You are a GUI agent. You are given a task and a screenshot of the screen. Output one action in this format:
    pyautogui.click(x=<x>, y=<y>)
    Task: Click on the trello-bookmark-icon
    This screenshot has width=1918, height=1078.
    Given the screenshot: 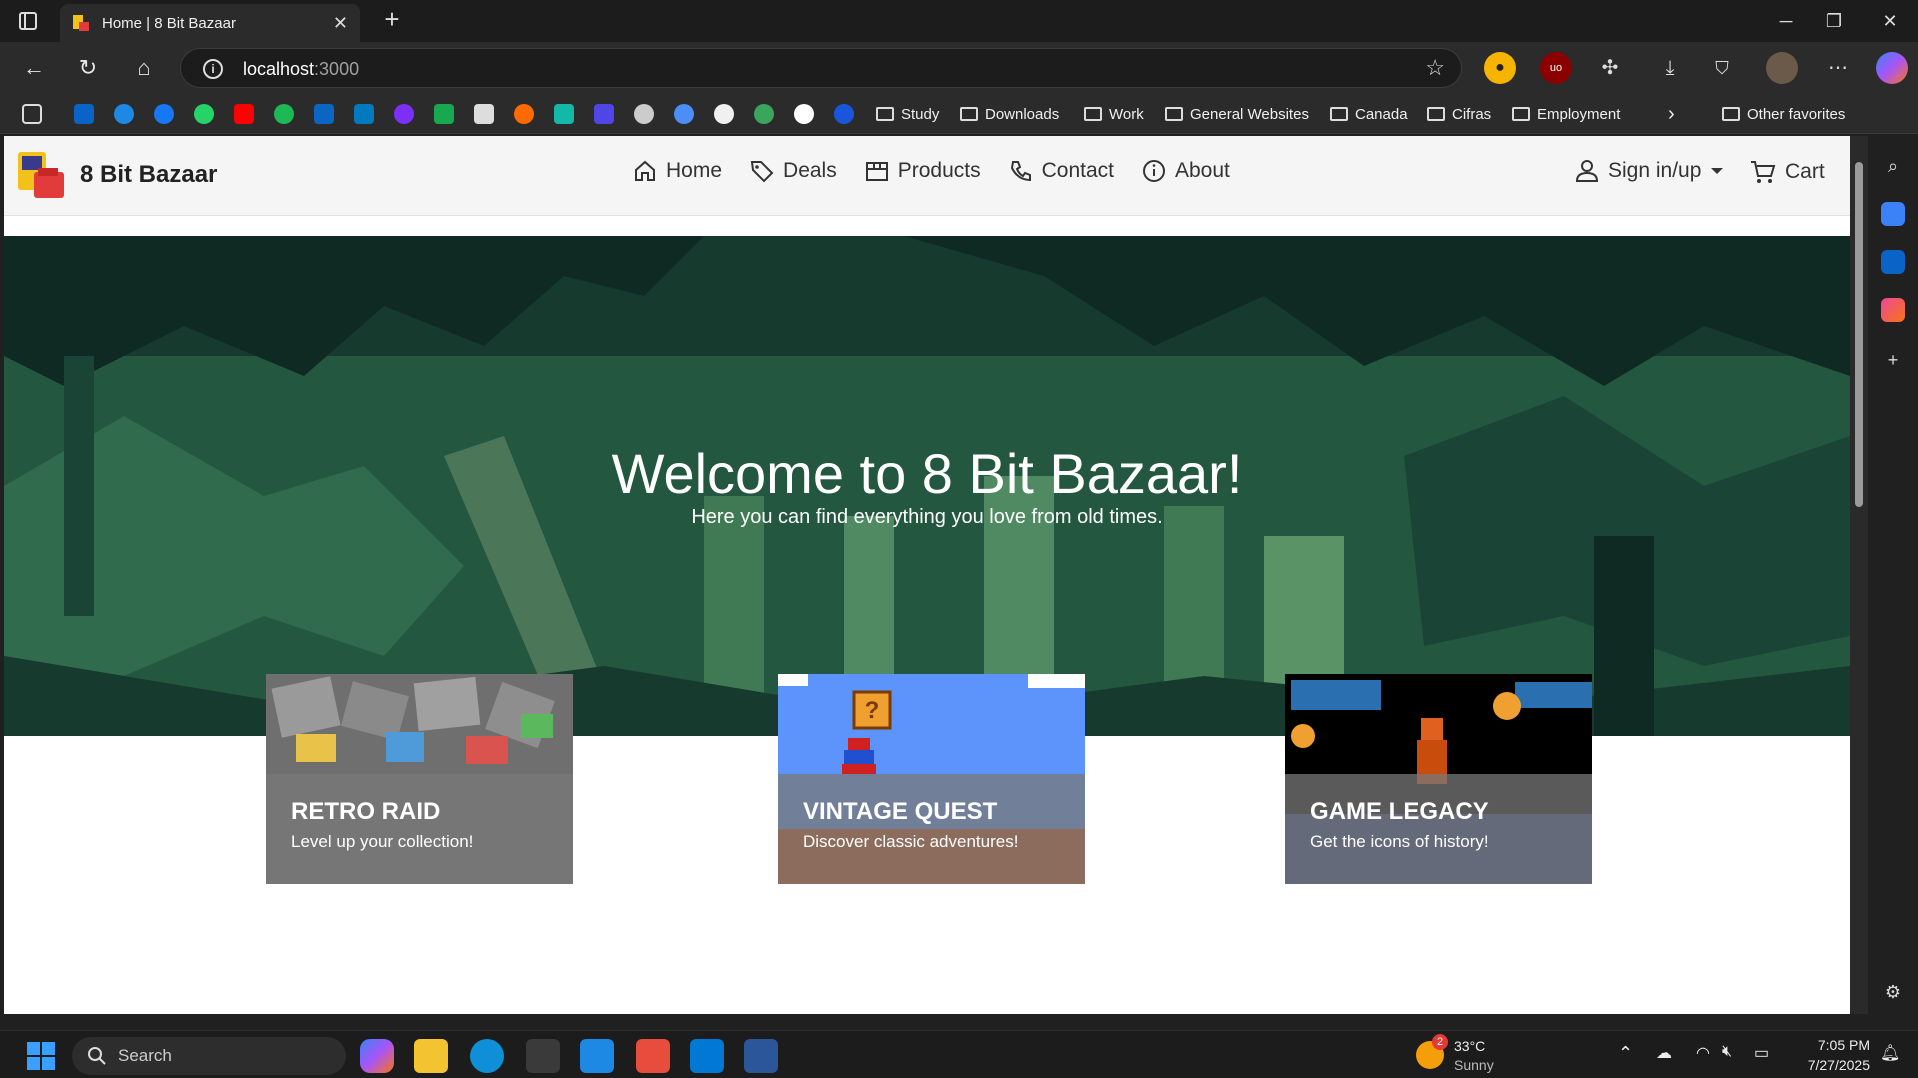 What is the action you would take?
    pyautogui.click(x=364, y=114)
    